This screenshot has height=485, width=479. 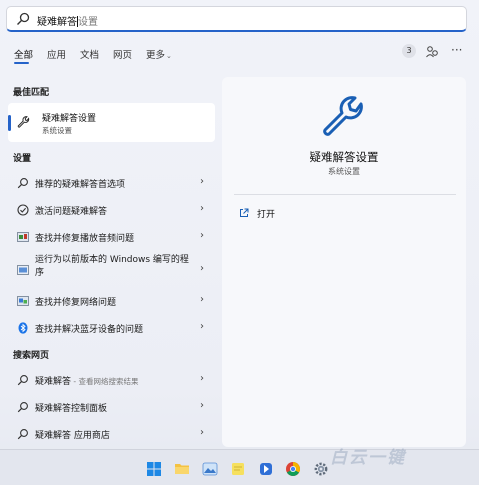 I want to click on list-item-label: 激活问题疑难解答, so click(x=71, y=212).